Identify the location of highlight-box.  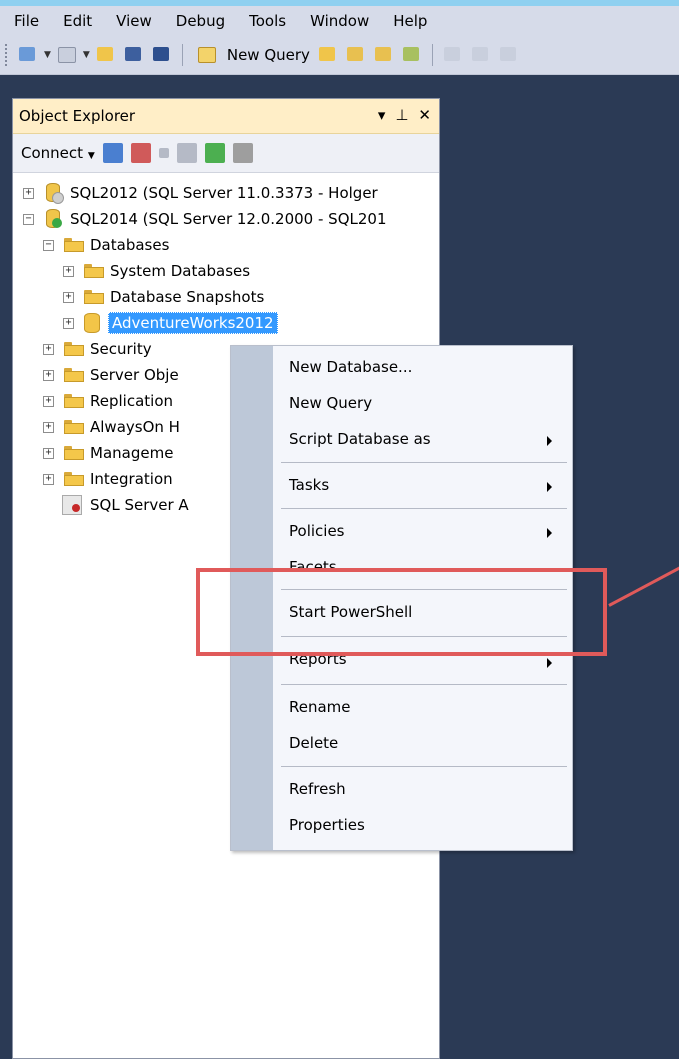
(401, 612).